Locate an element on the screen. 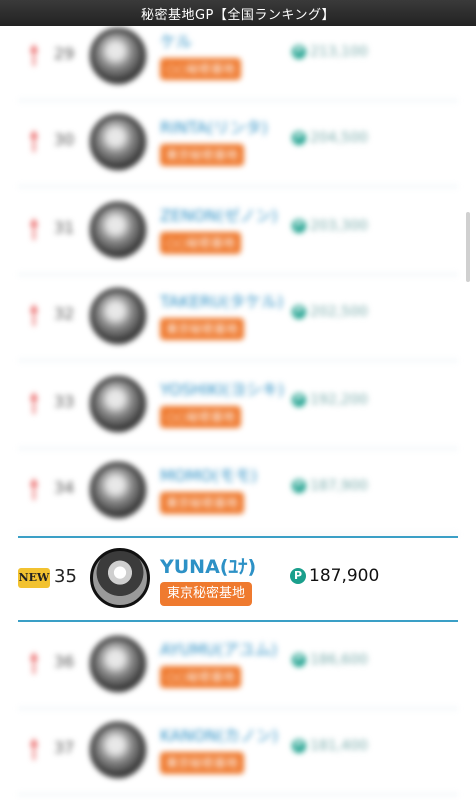 The image size is (476, 800). window-title-bar: 秘密基地GP【全国ランキング】 is located at coordinates (238, 13).